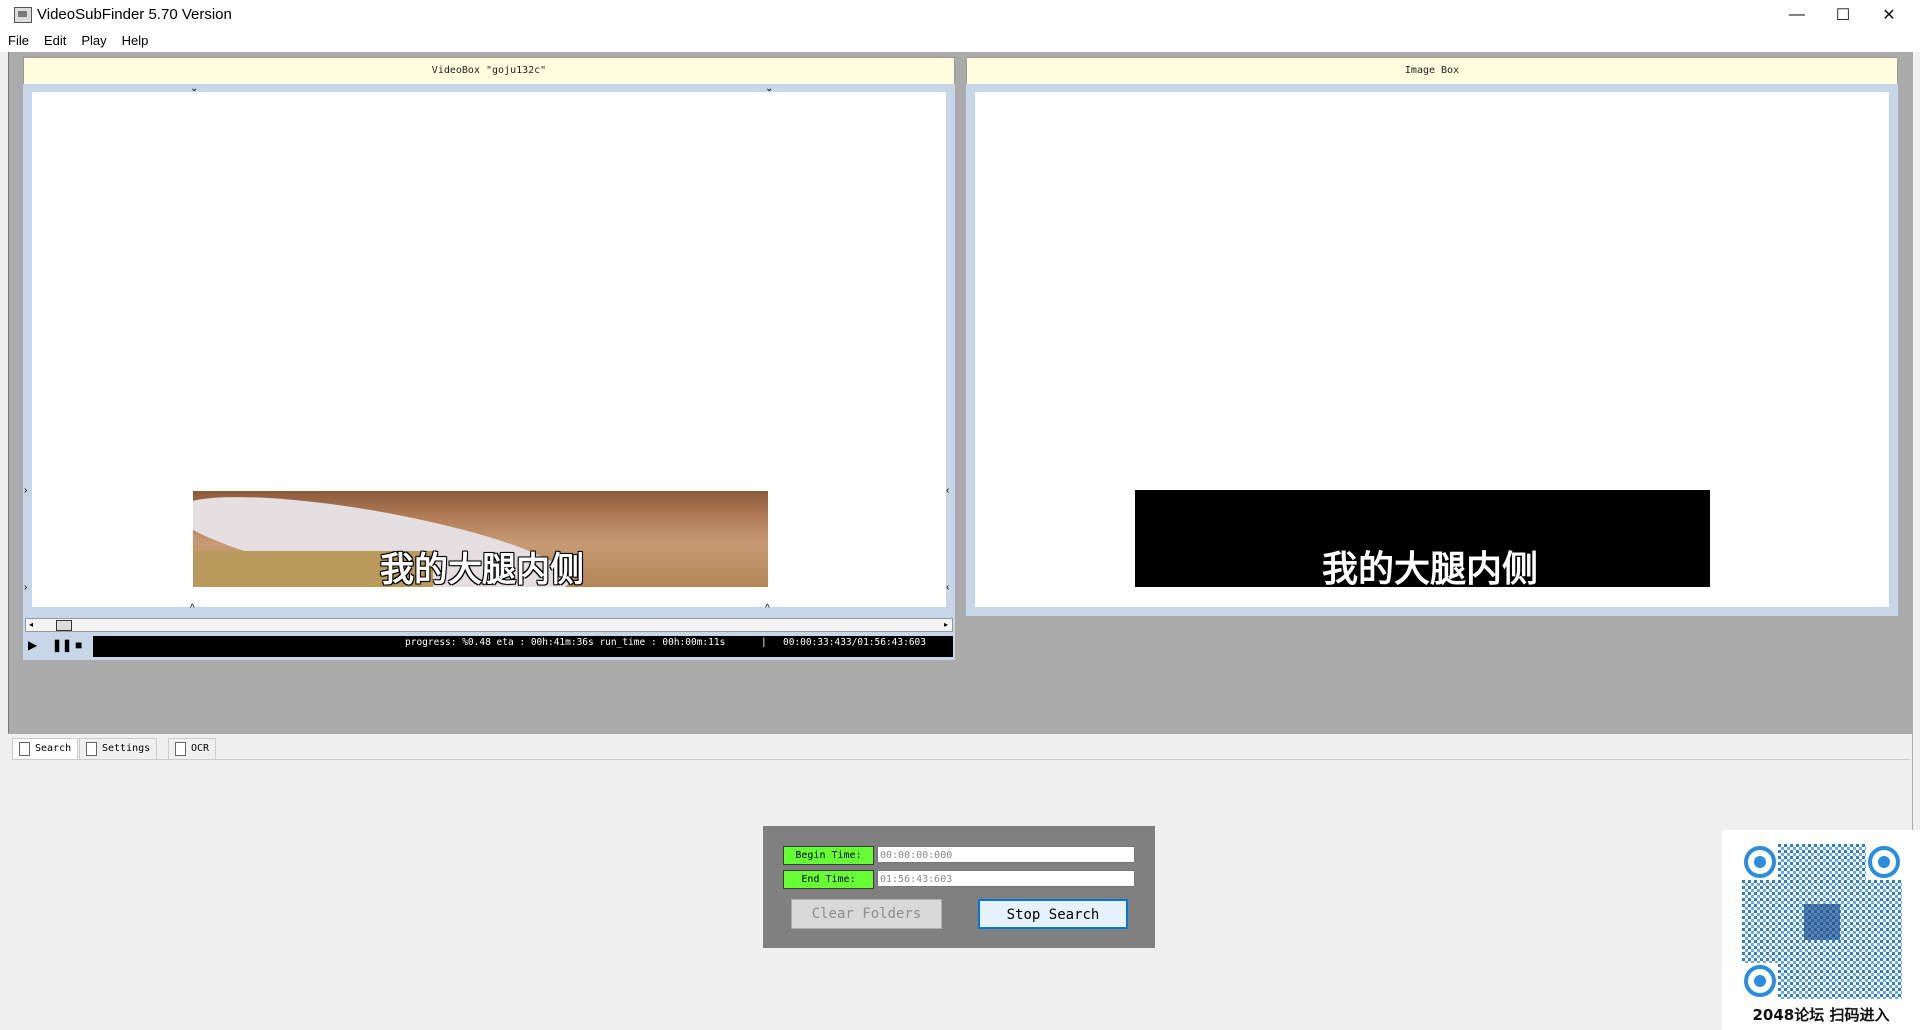 The image size is (1920, 1030). Describe the element at coordinates (1430, 569) in the screenshot. I see `image-box-subtitle: 我的大腿内侧` at that location.